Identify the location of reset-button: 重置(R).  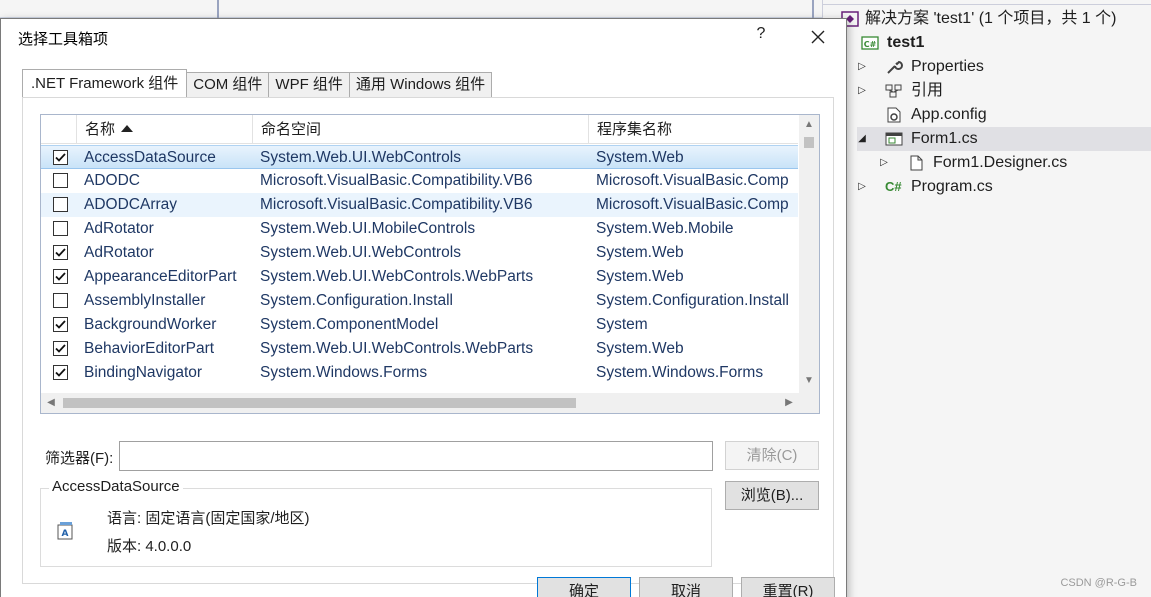
(788, 587).